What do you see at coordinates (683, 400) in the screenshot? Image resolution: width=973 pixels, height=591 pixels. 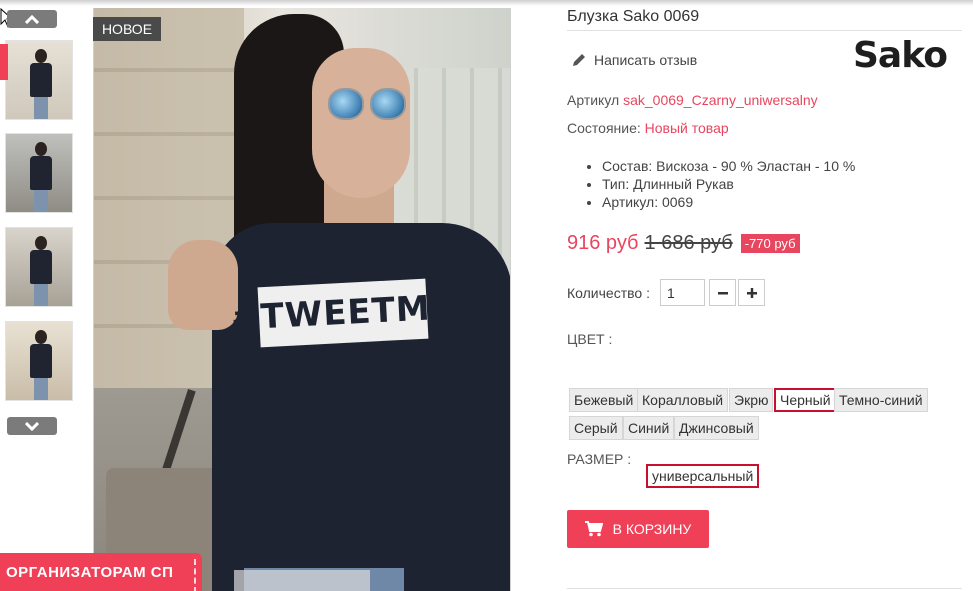 I see `color-option-coral: Коралловый` at bounding box center [683, 400].